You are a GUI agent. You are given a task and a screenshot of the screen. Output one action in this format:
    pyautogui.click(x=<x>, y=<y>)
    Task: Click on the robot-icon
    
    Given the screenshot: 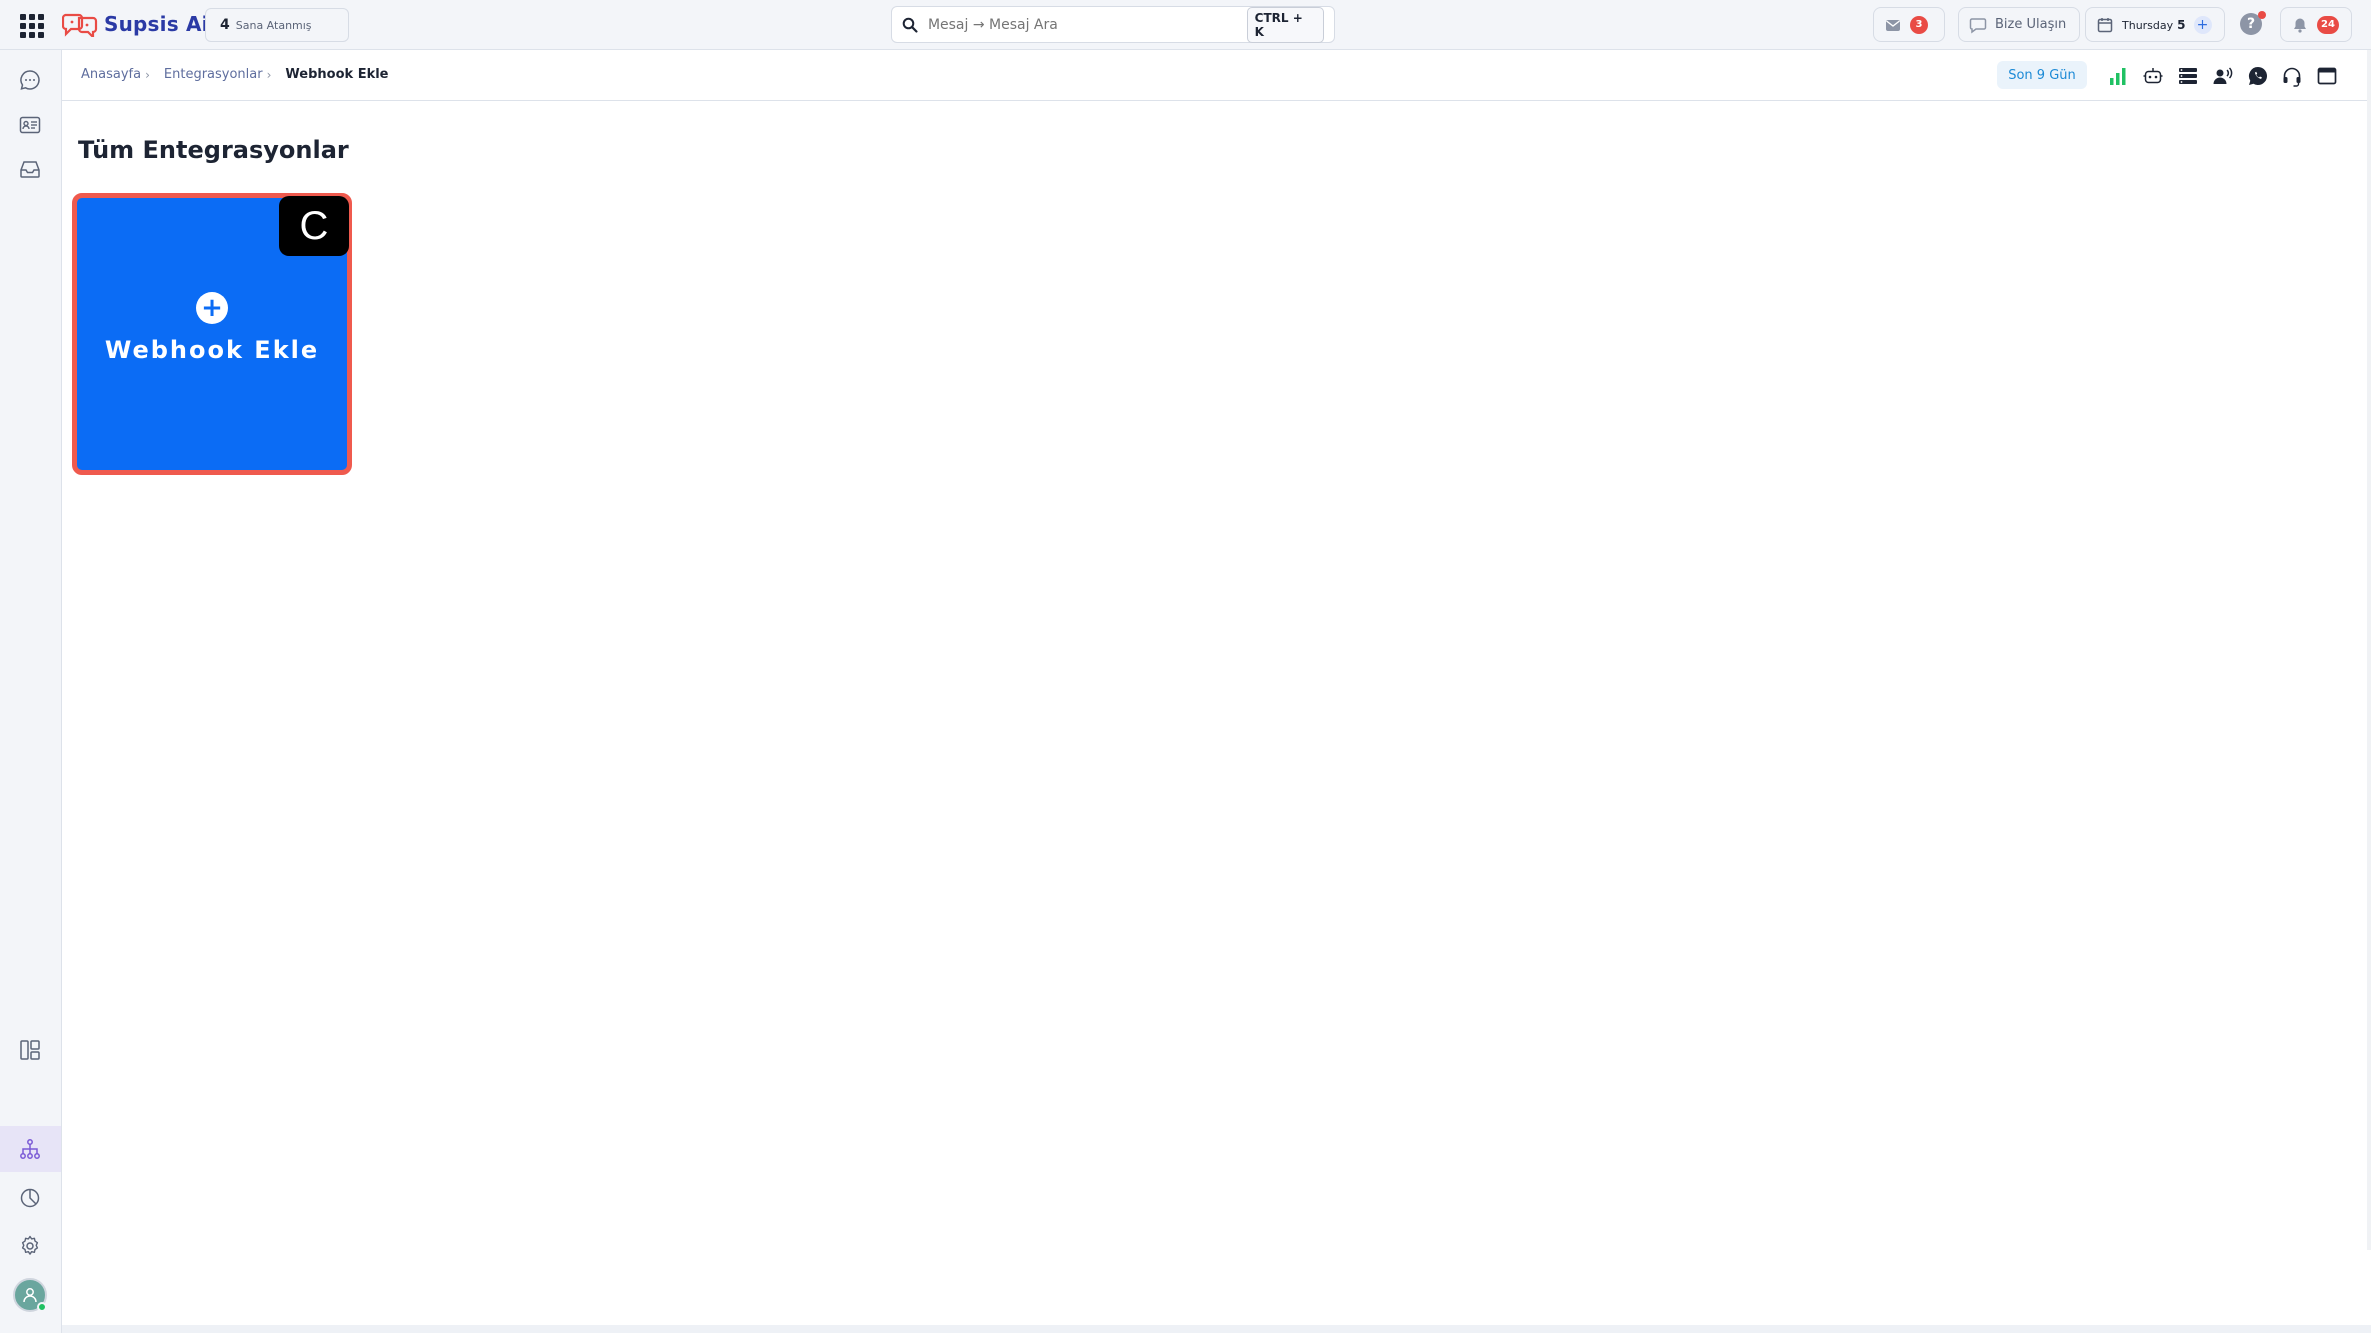 What is the action you would take?
    pyautogui.click(x=2153, y=76)
    